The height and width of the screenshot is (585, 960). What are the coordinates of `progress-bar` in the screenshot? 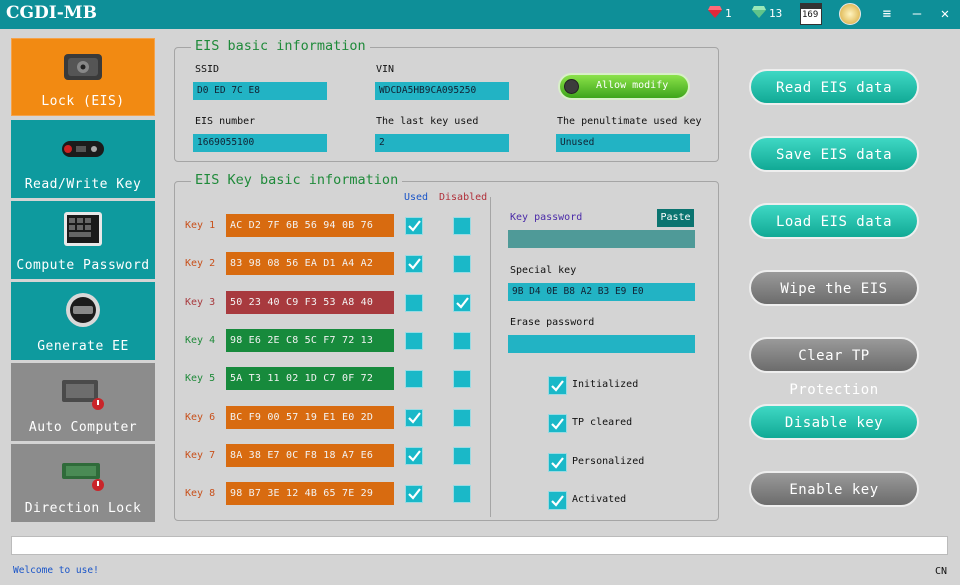 It's located at (479, 545).